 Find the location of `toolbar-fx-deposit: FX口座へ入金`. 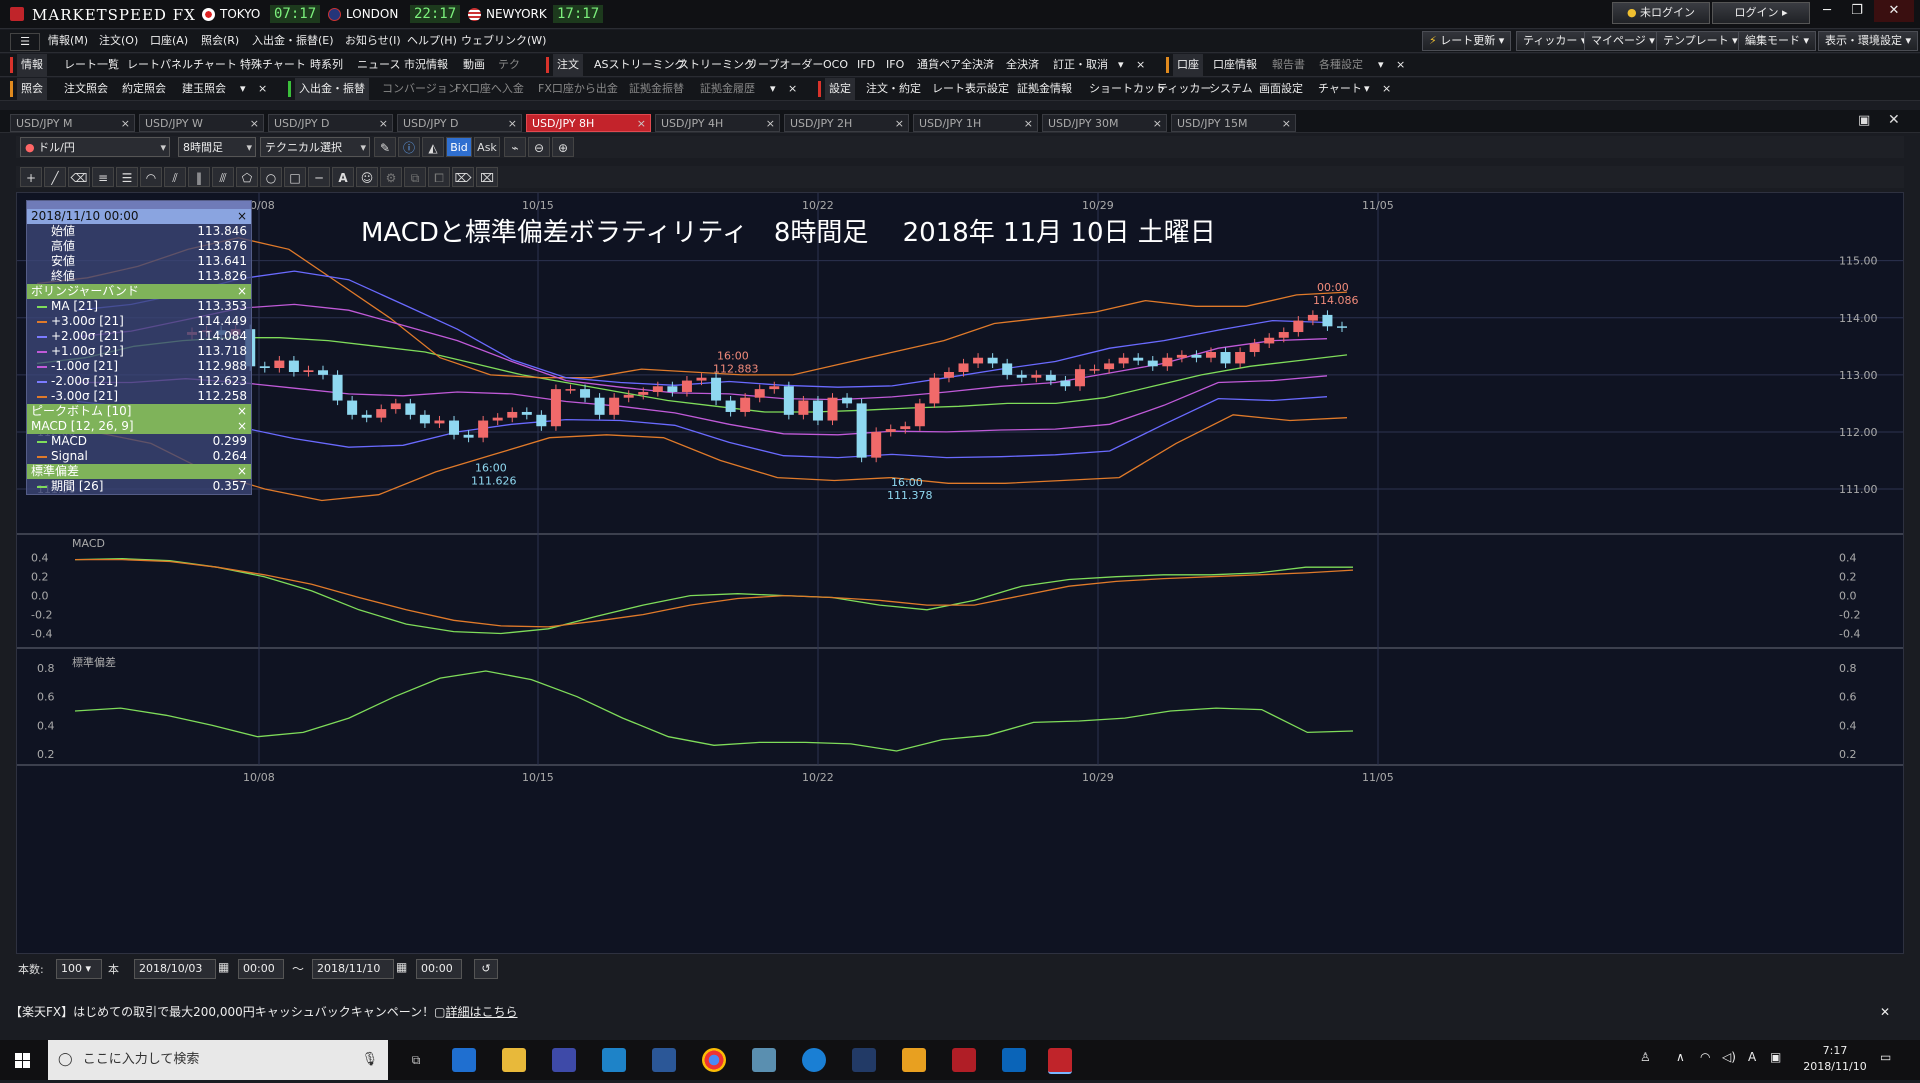

toolbar-fx-deposit: FX口座へ入金 is located at coordinates (489, 89).